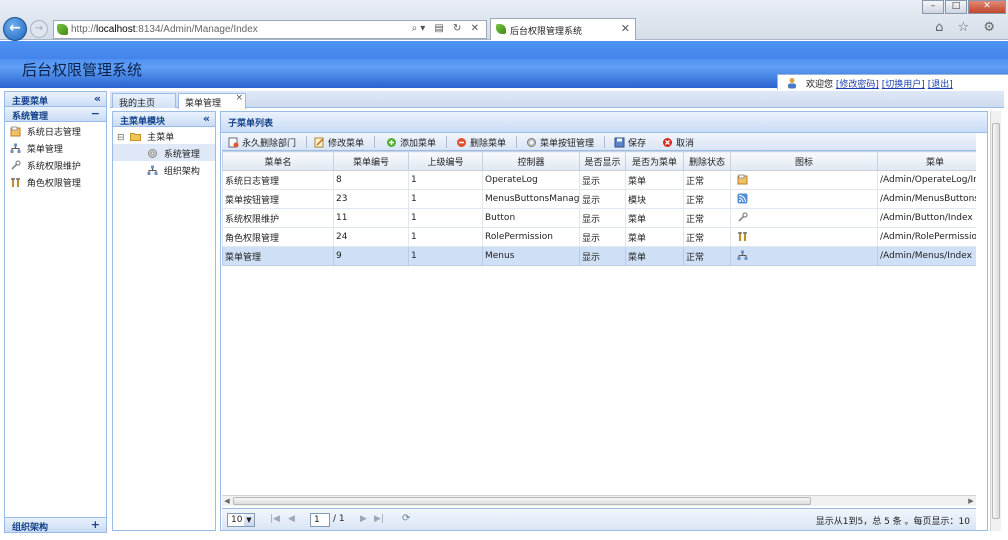  What do you see at coordinates (926, 237) in the screenshot?
I see `cell-url: /Admin/RolePermission` at bounding box center [926, 237].